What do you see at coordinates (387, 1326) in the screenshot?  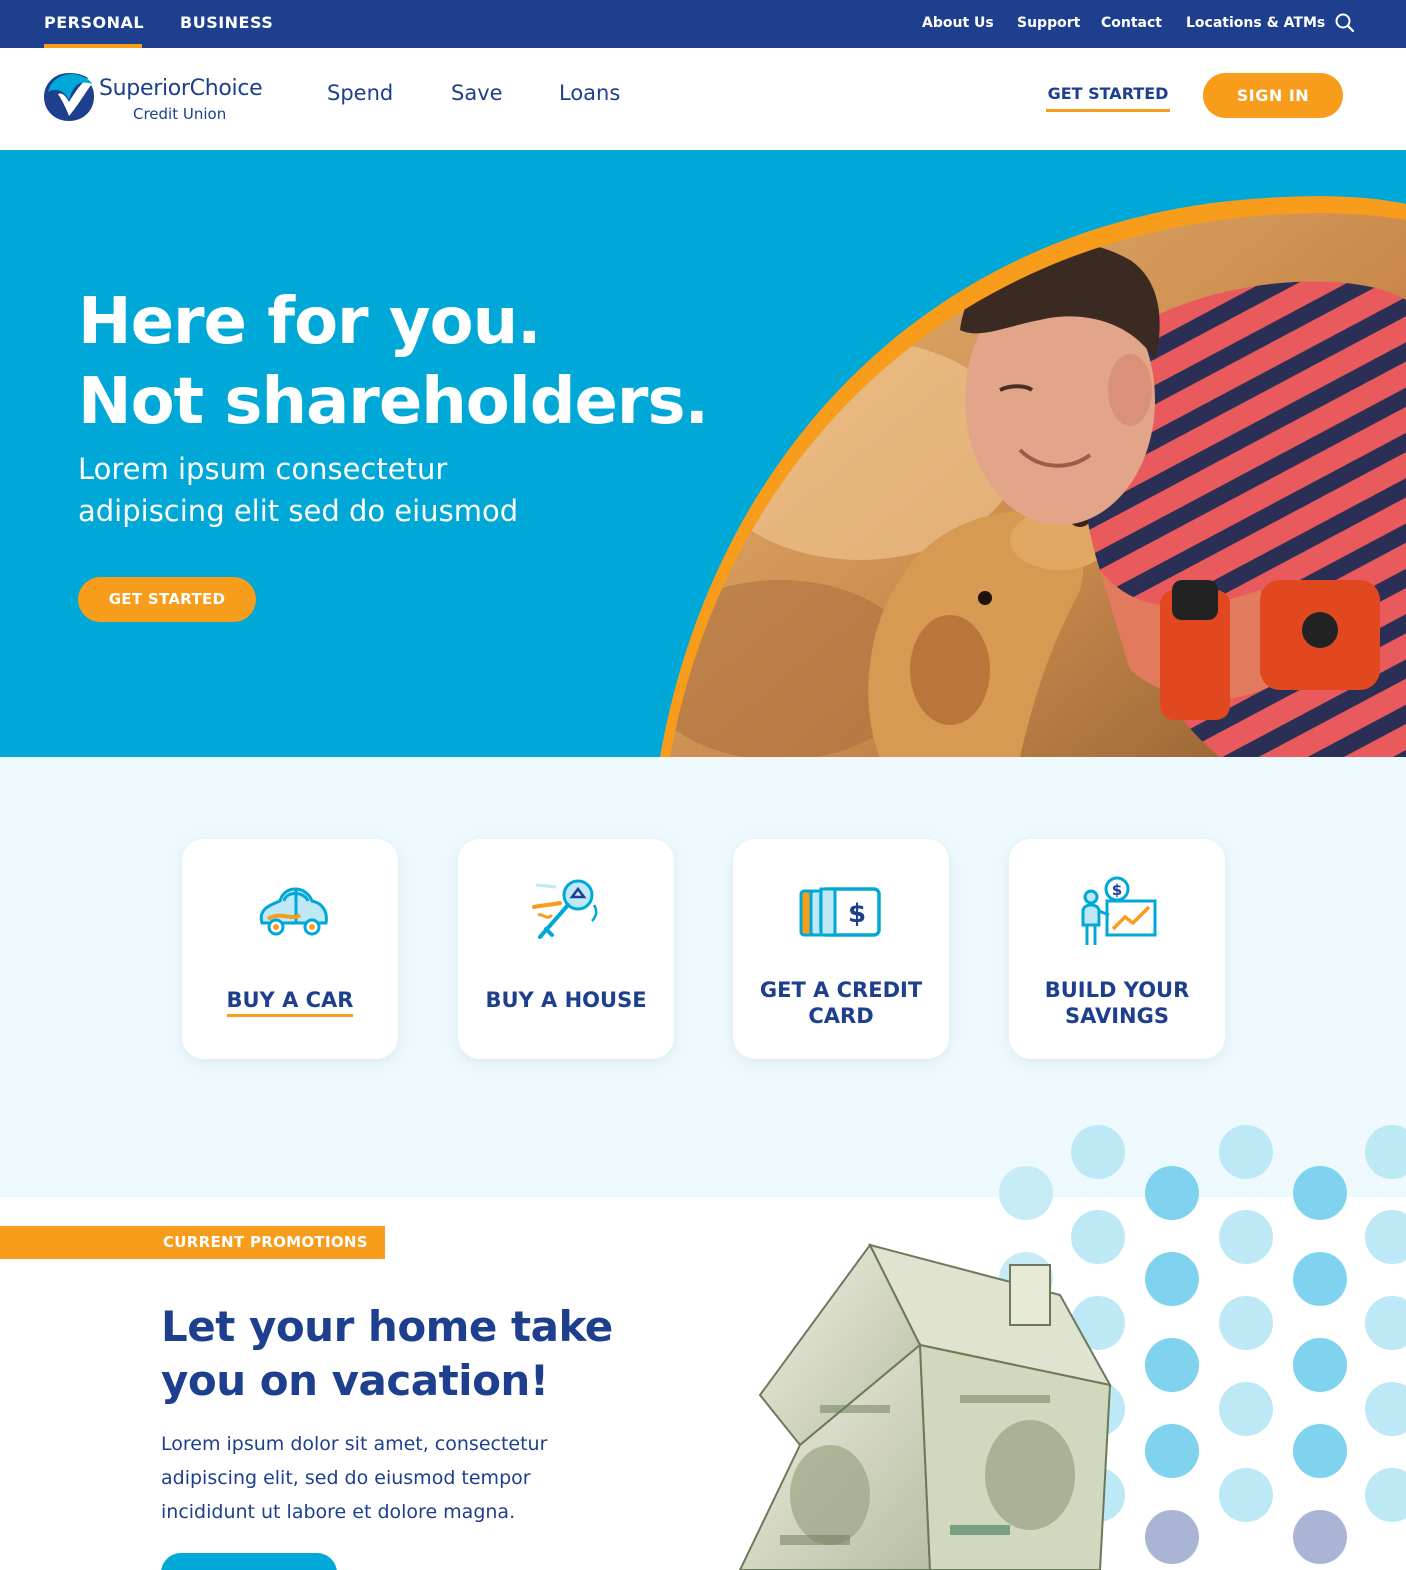 I see `promo-title-line-1: Let your home take` at bounding box center [387, 1326].